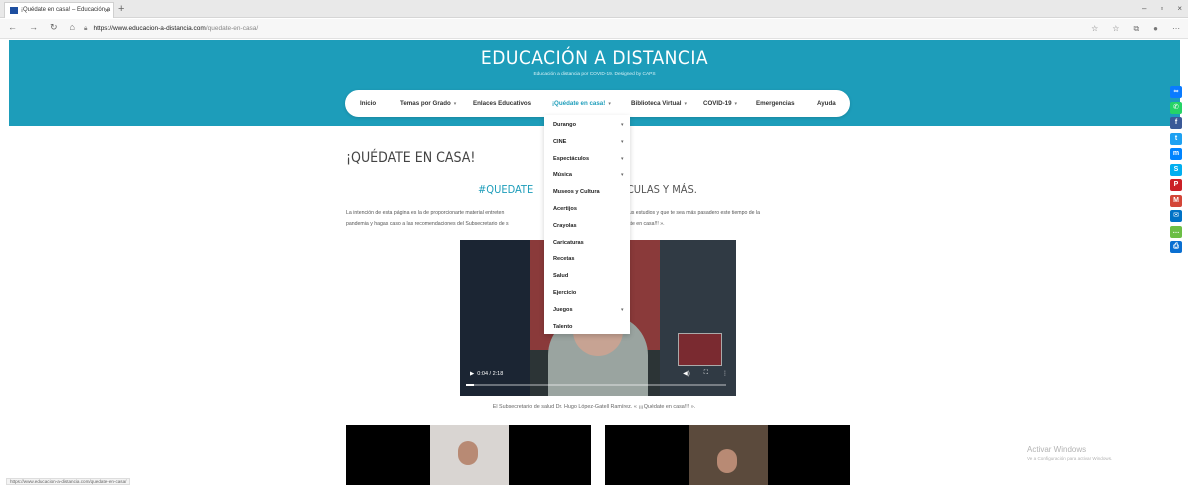  I want to click on twitter-share-icon: t, so click(1176, 138).